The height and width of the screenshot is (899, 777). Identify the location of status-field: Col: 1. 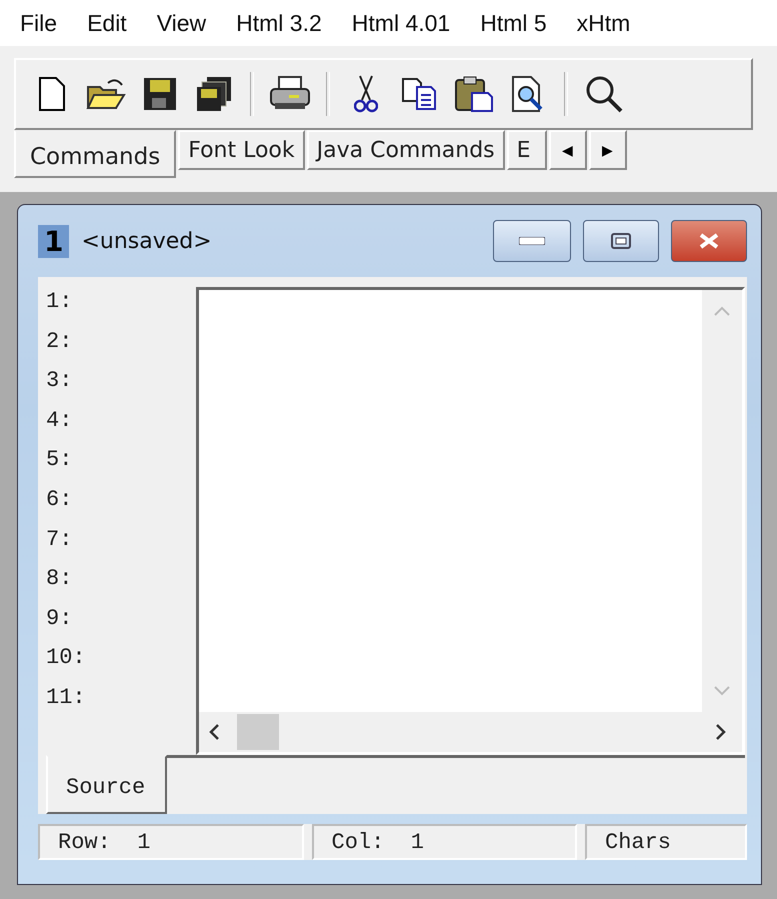
(444, 842).